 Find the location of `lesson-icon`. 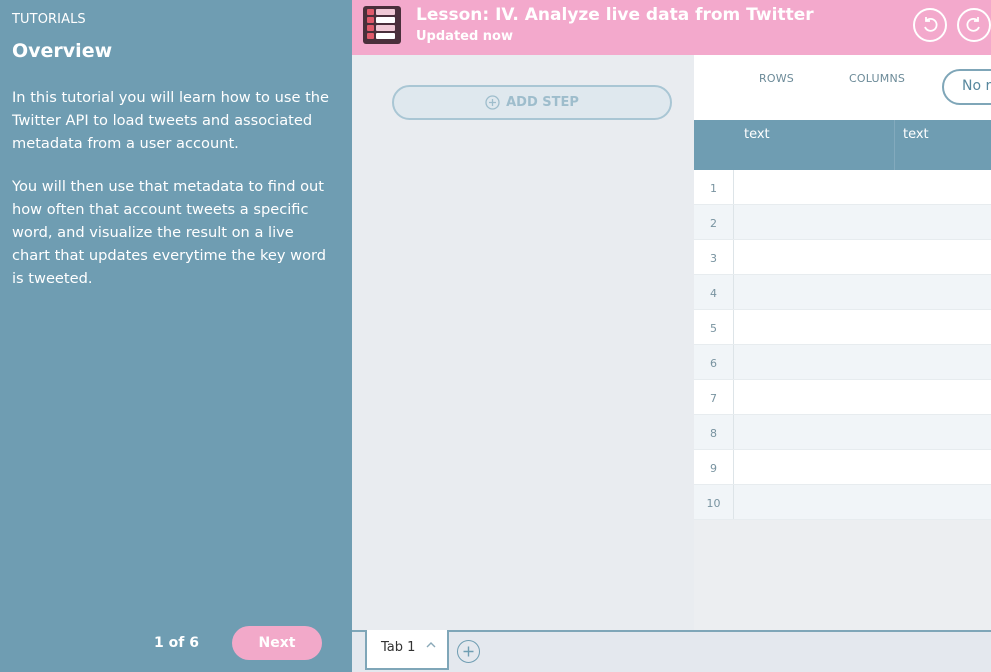

lesson-icon is located at coordinates (382, 25).